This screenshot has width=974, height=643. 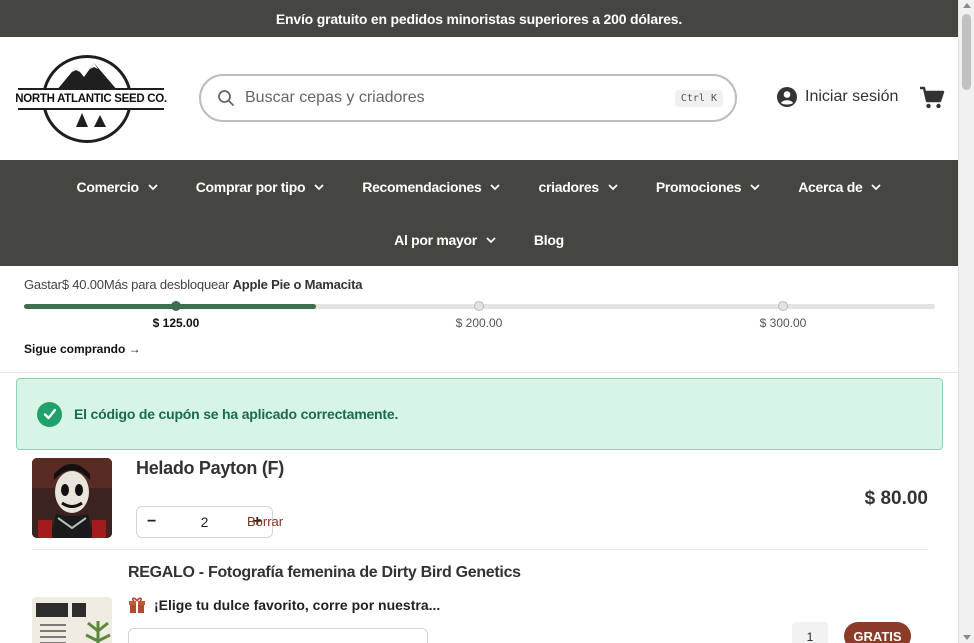 I want to click on quantity-value: 2, so click(x=205, y=522).